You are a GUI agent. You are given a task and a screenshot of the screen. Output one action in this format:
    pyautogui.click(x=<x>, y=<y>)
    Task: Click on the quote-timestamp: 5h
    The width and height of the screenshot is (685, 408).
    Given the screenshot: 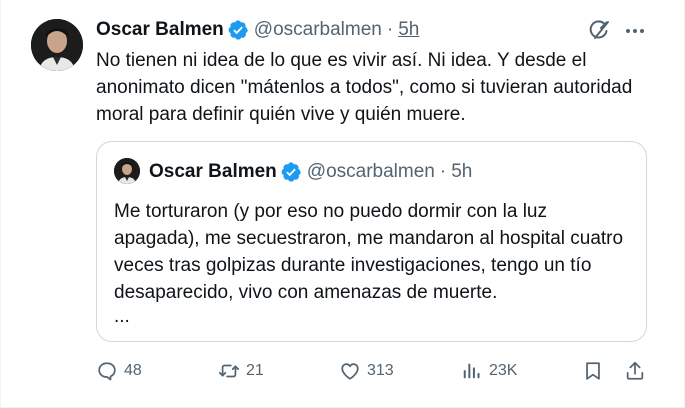 What is the action you would take?
    pyautogui.click(x=462, y=171)
    